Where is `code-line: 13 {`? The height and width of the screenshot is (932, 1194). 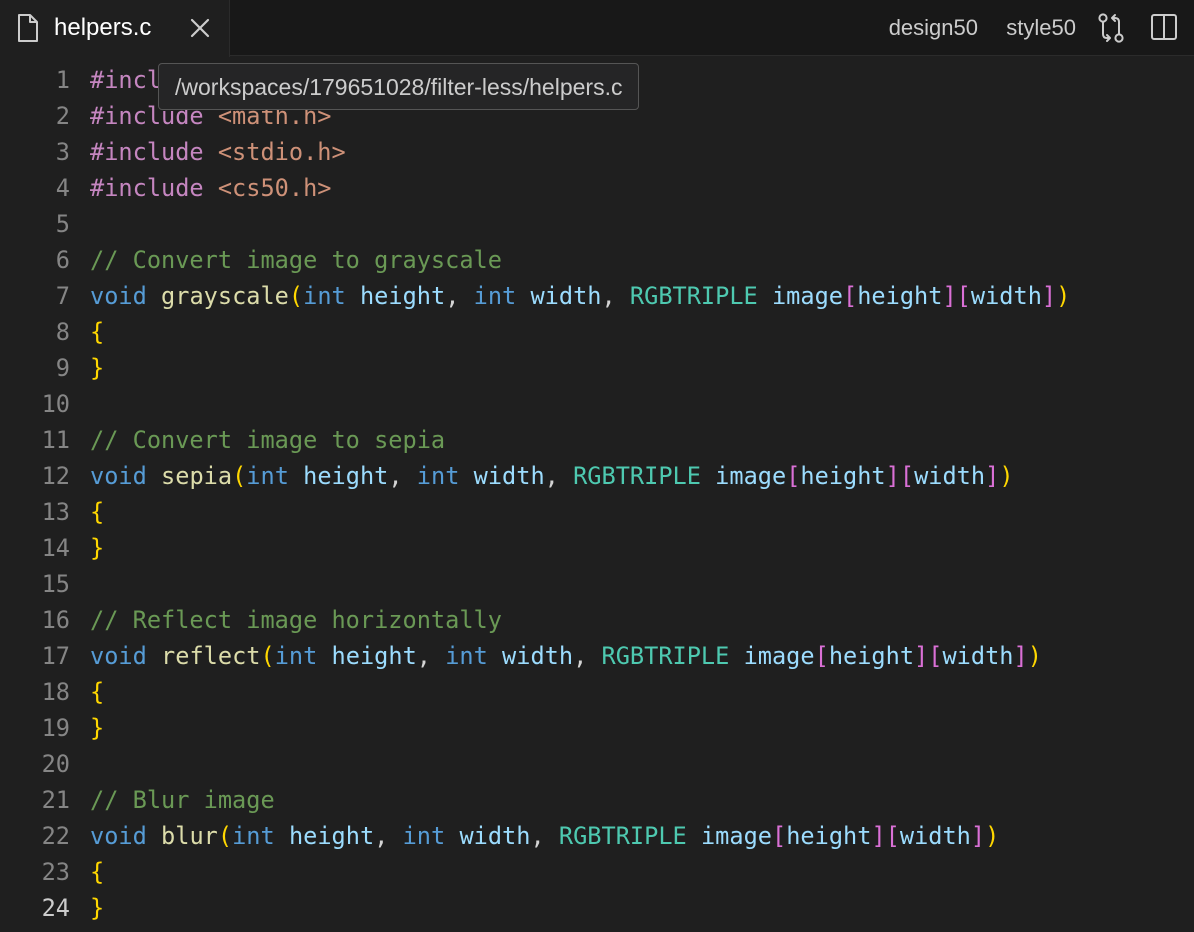 code-line: 13 { is located at coordinates (597, 512).